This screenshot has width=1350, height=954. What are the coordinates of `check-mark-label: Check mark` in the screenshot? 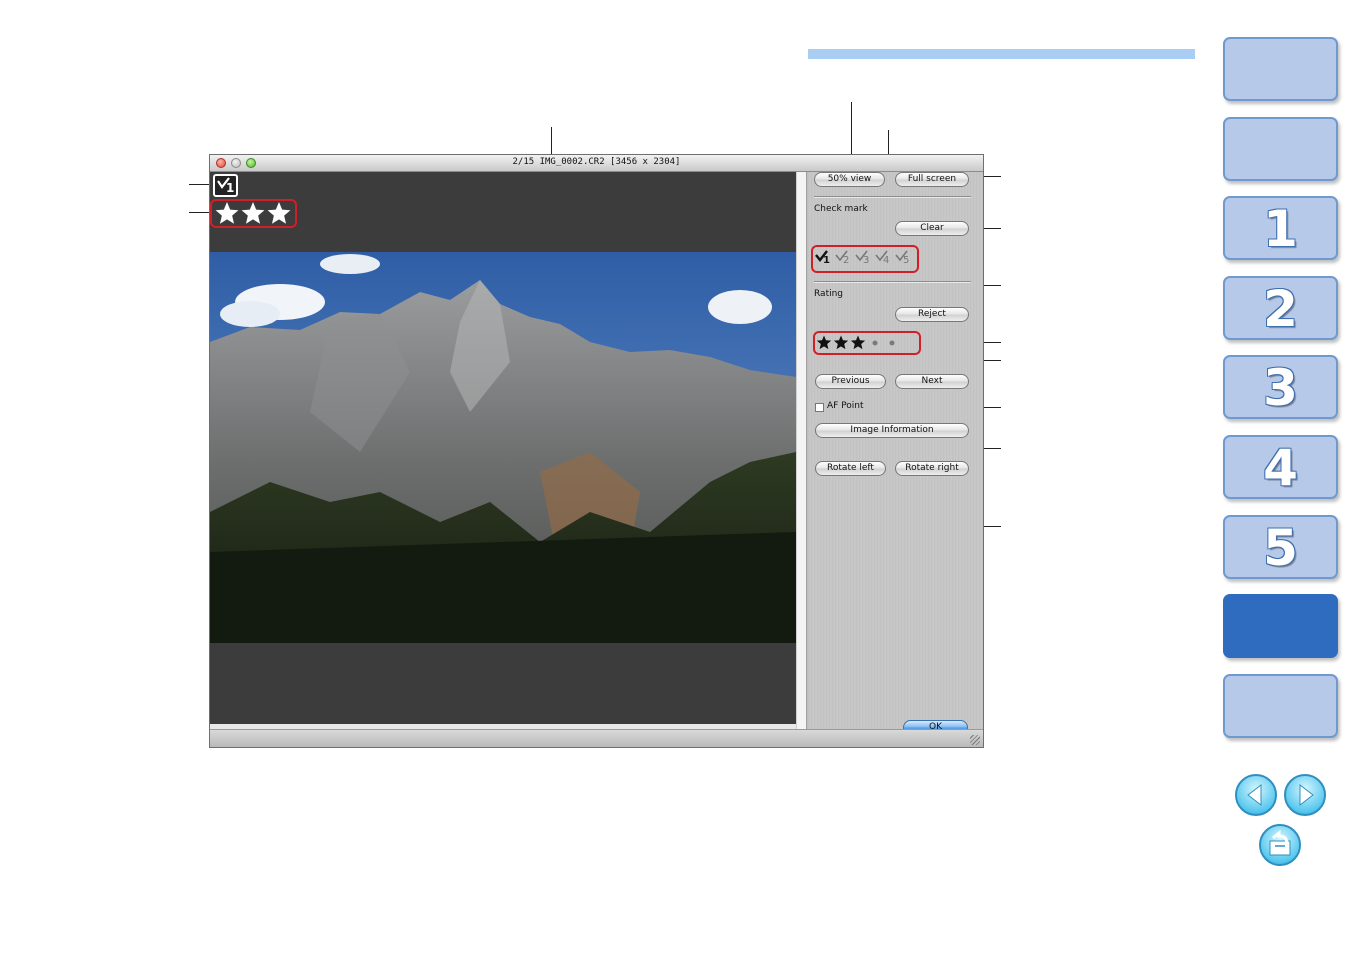 It's located at (841, 209).